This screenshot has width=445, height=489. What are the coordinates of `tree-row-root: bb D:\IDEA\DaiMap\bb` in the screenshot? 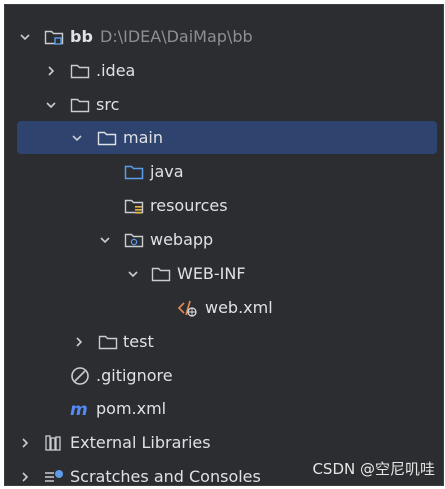 It's located at (224, 36).